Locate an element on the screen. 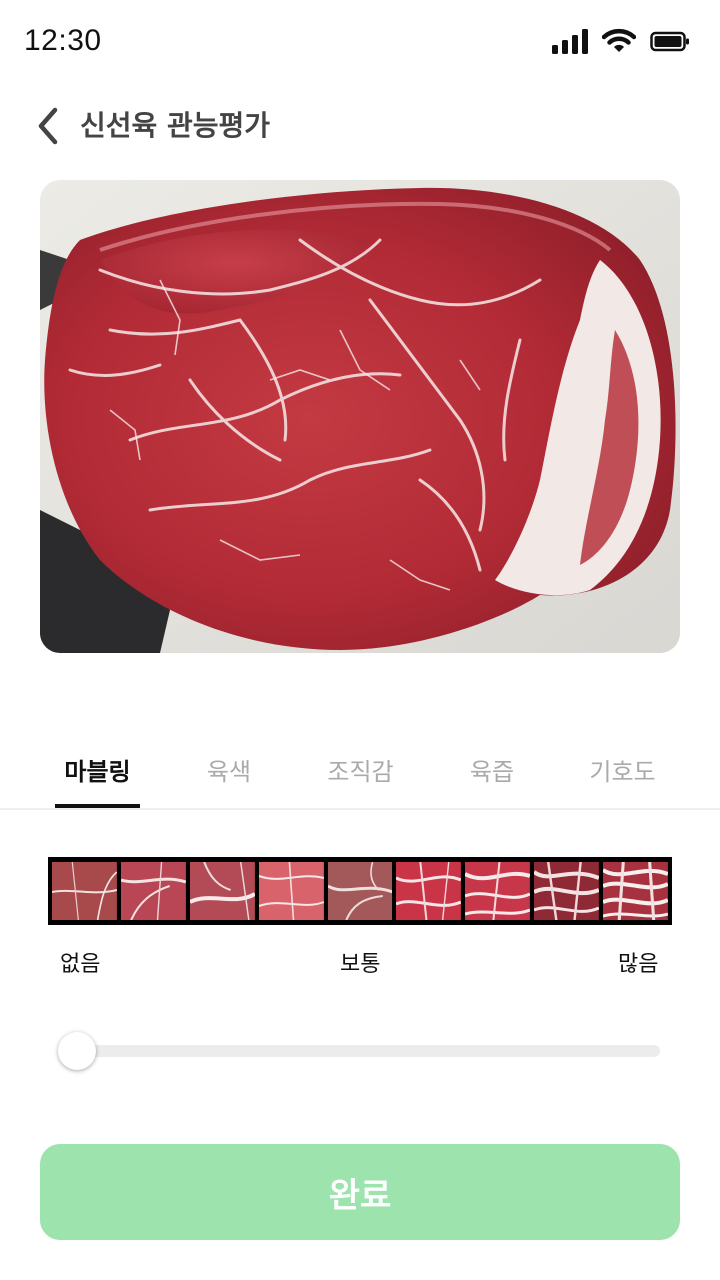  tab-meat-color: 육색 is located at coordinates (229, 769).